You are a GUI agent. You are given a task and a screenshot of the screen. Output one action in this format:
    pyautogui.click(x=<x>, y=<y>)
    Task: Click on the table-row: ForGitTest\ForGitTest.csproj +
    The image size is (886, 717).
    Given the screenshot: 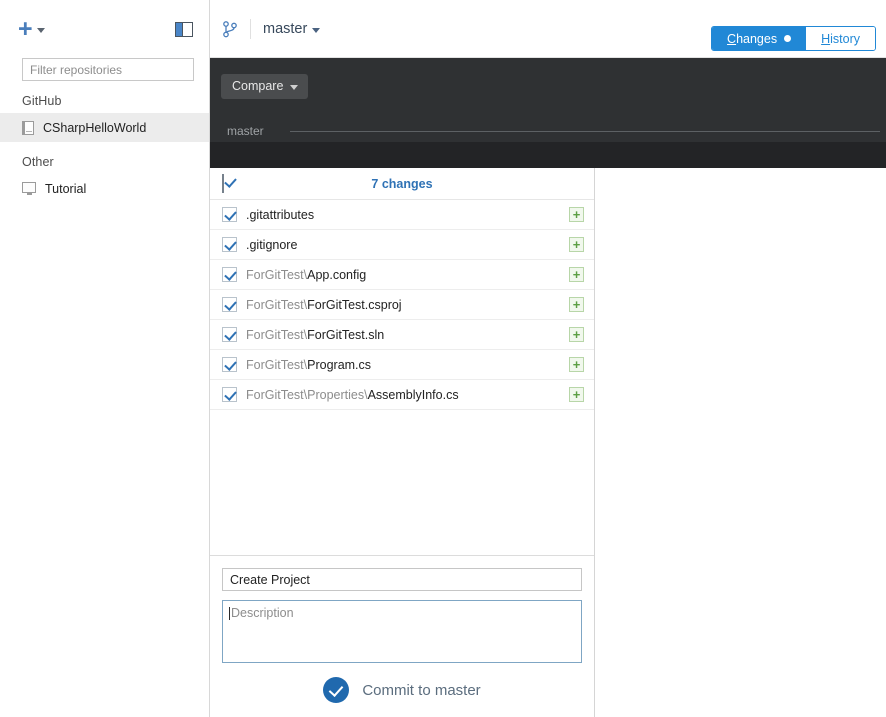 What is the action you would take?
    pyautogui.click(x=402, y=305)
    